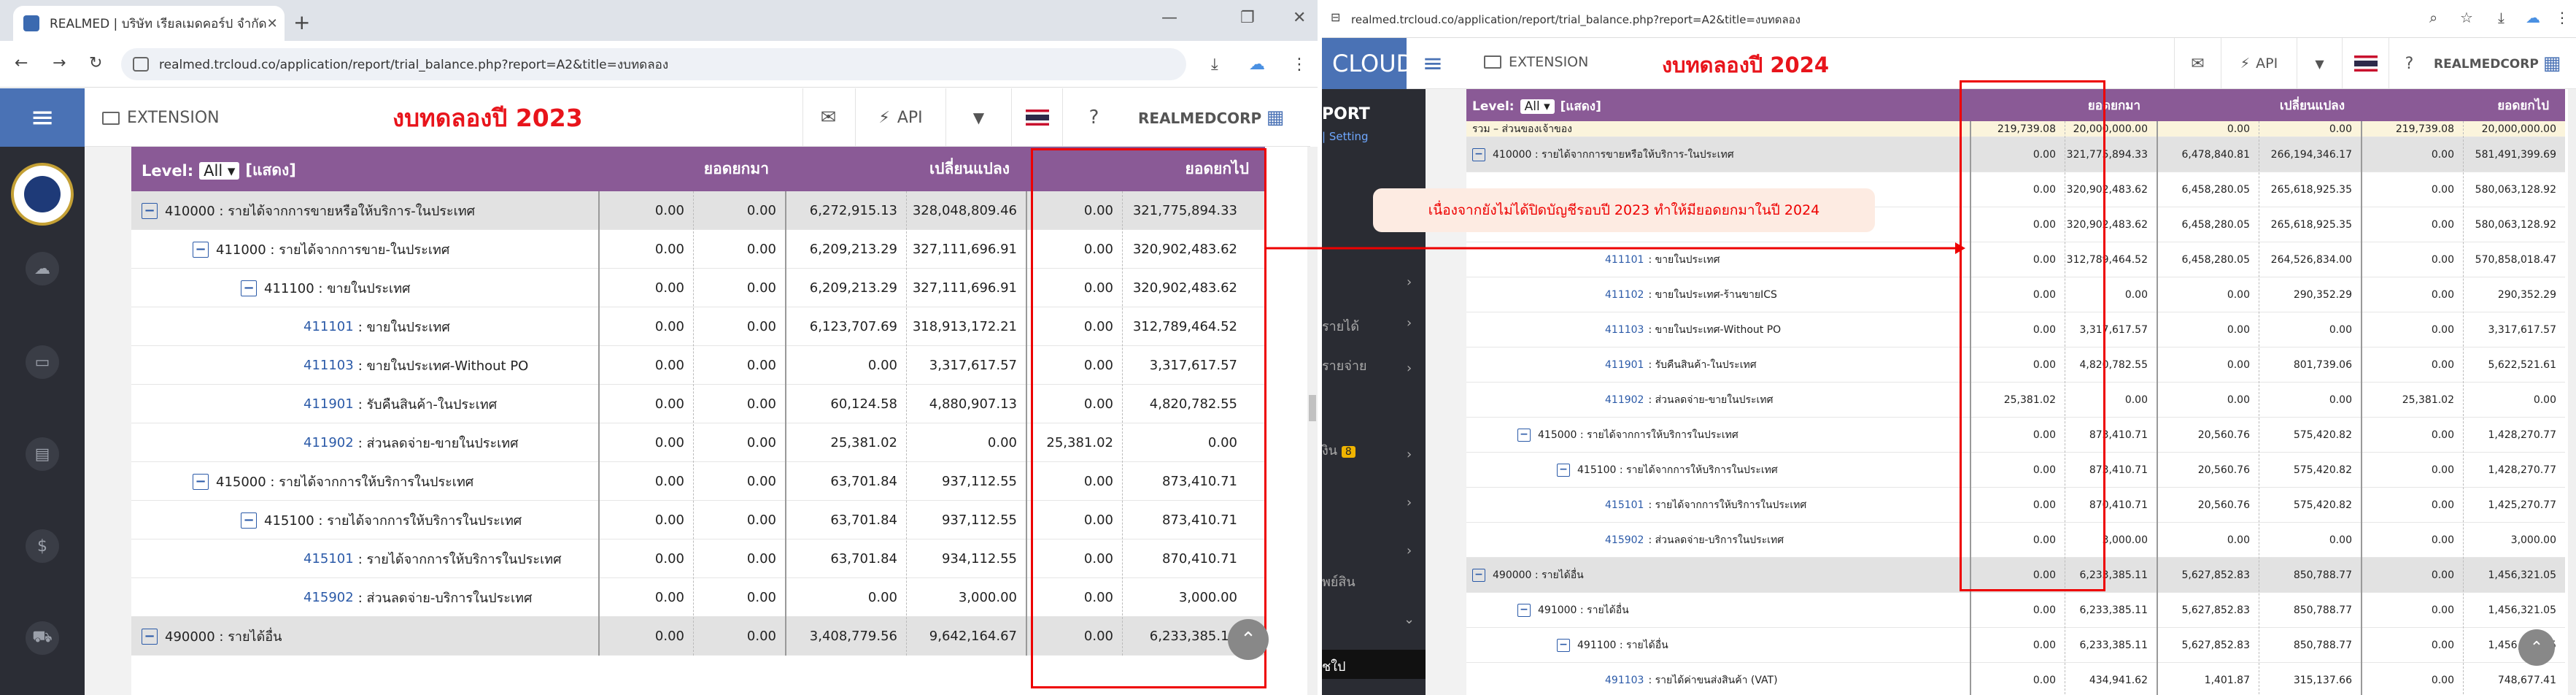  I want to click on account-code-link: 411101, so click(328, 326).